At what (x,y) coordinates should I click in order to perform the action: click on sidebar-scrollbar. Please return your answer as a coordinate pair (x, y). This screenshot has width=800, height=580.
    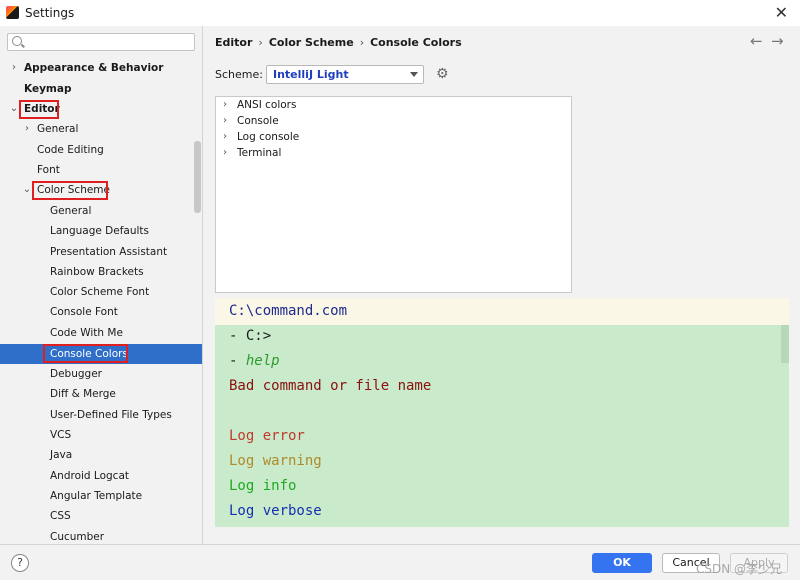
    Looking at the image, I should click on (197, 177).